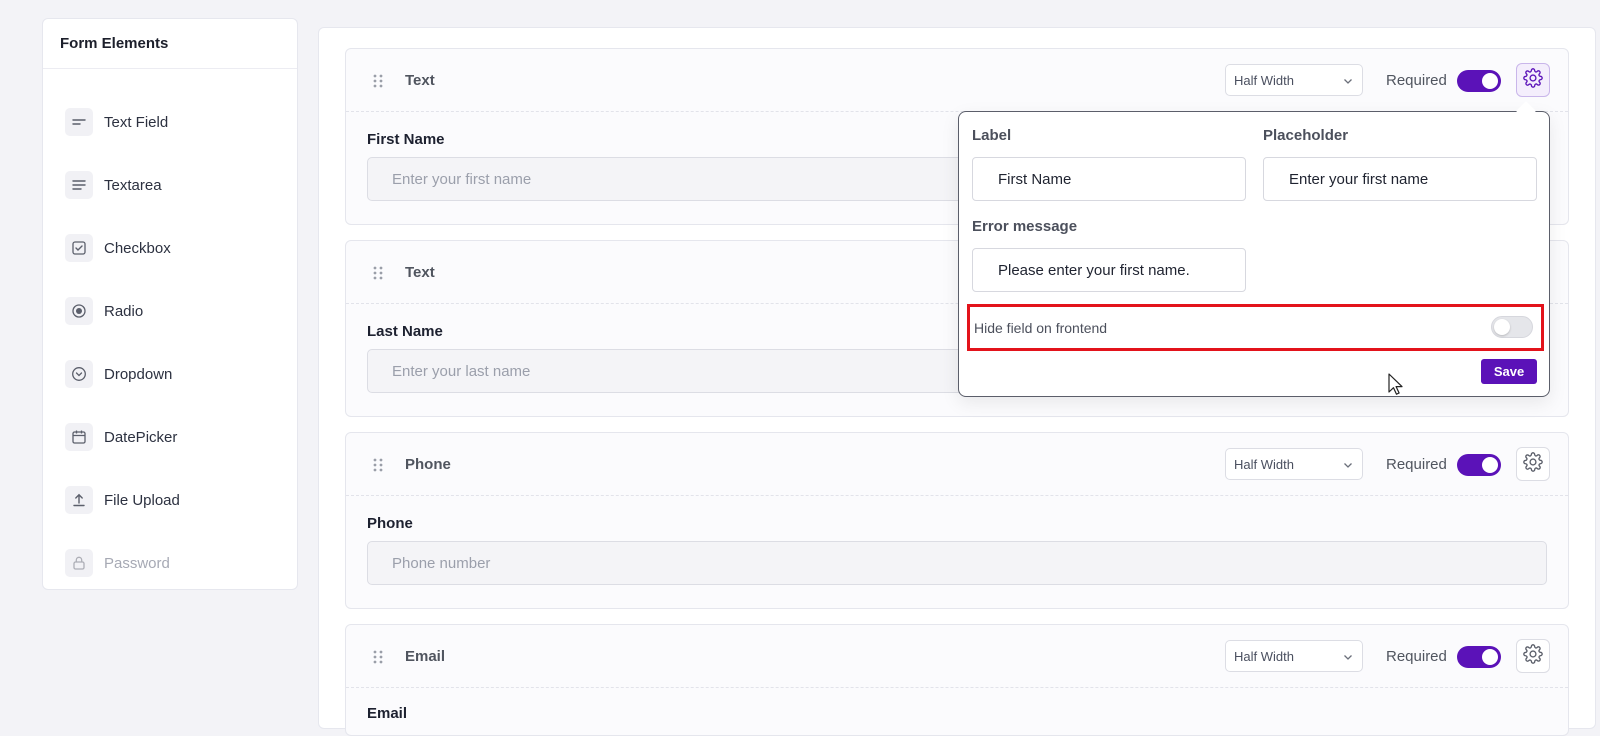 The width and height of the screenshot is (1600, 736). What do you see at coordinates (79, 185) in the screenshot?
I see `textarea-icon` at bounding box center [79, 185].